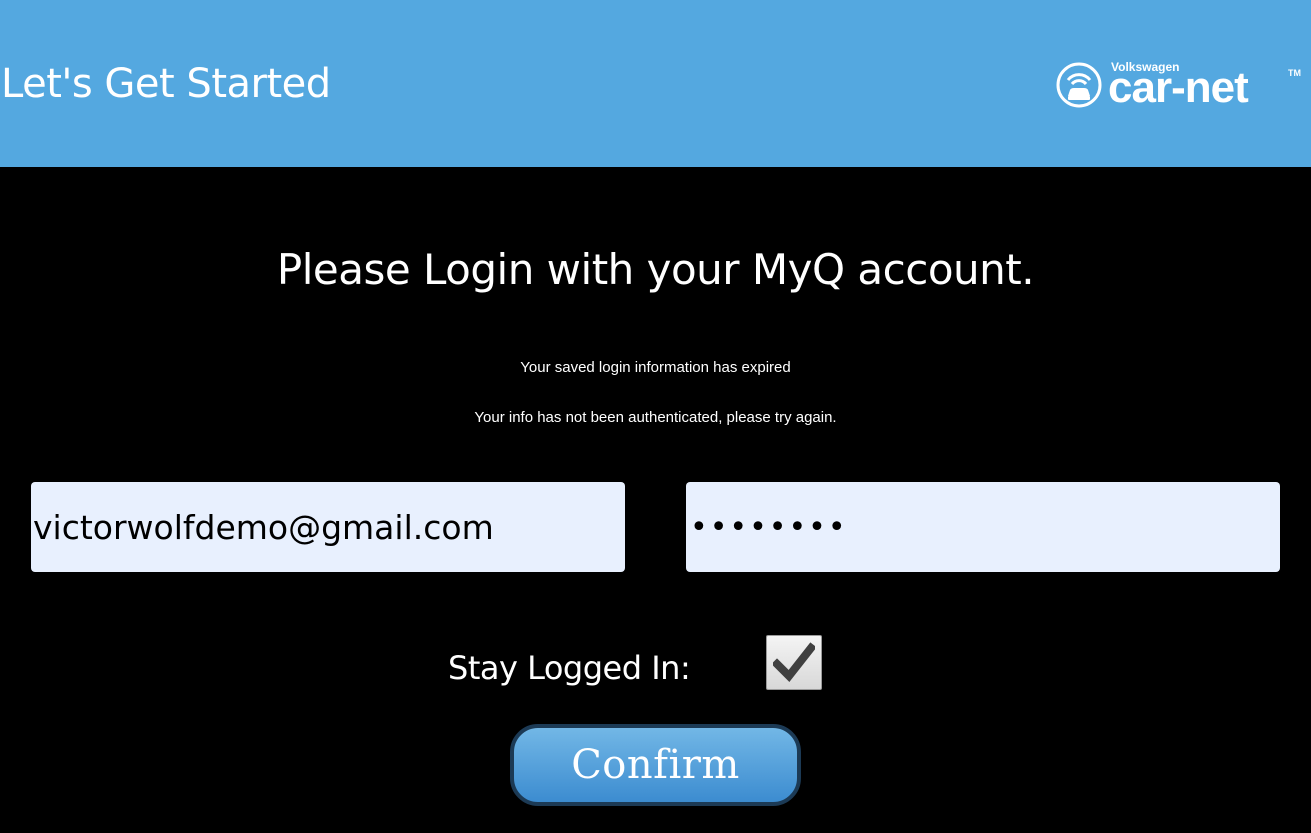 The width and height of the screenshot is (1311, 833). I want to click on password-field, so click(983, 527).